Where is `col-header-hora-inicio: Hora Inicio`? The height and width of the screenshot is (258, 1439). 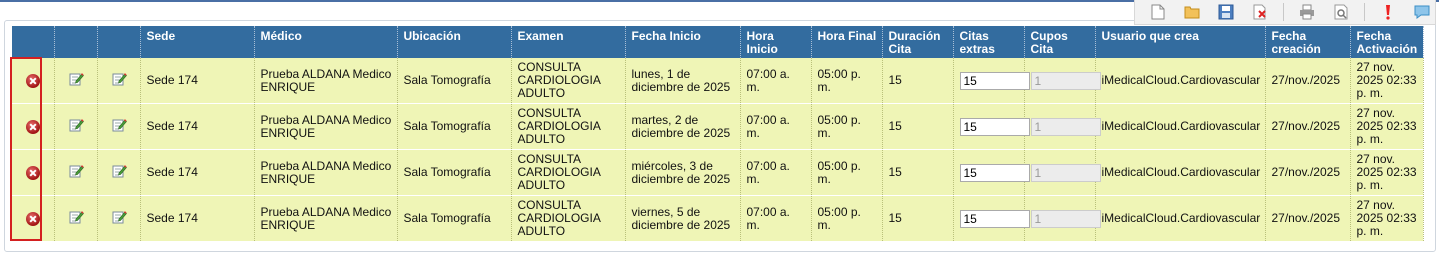
col-header-hora-inicio: Hora Inicio is located at coordinates (776, 42).